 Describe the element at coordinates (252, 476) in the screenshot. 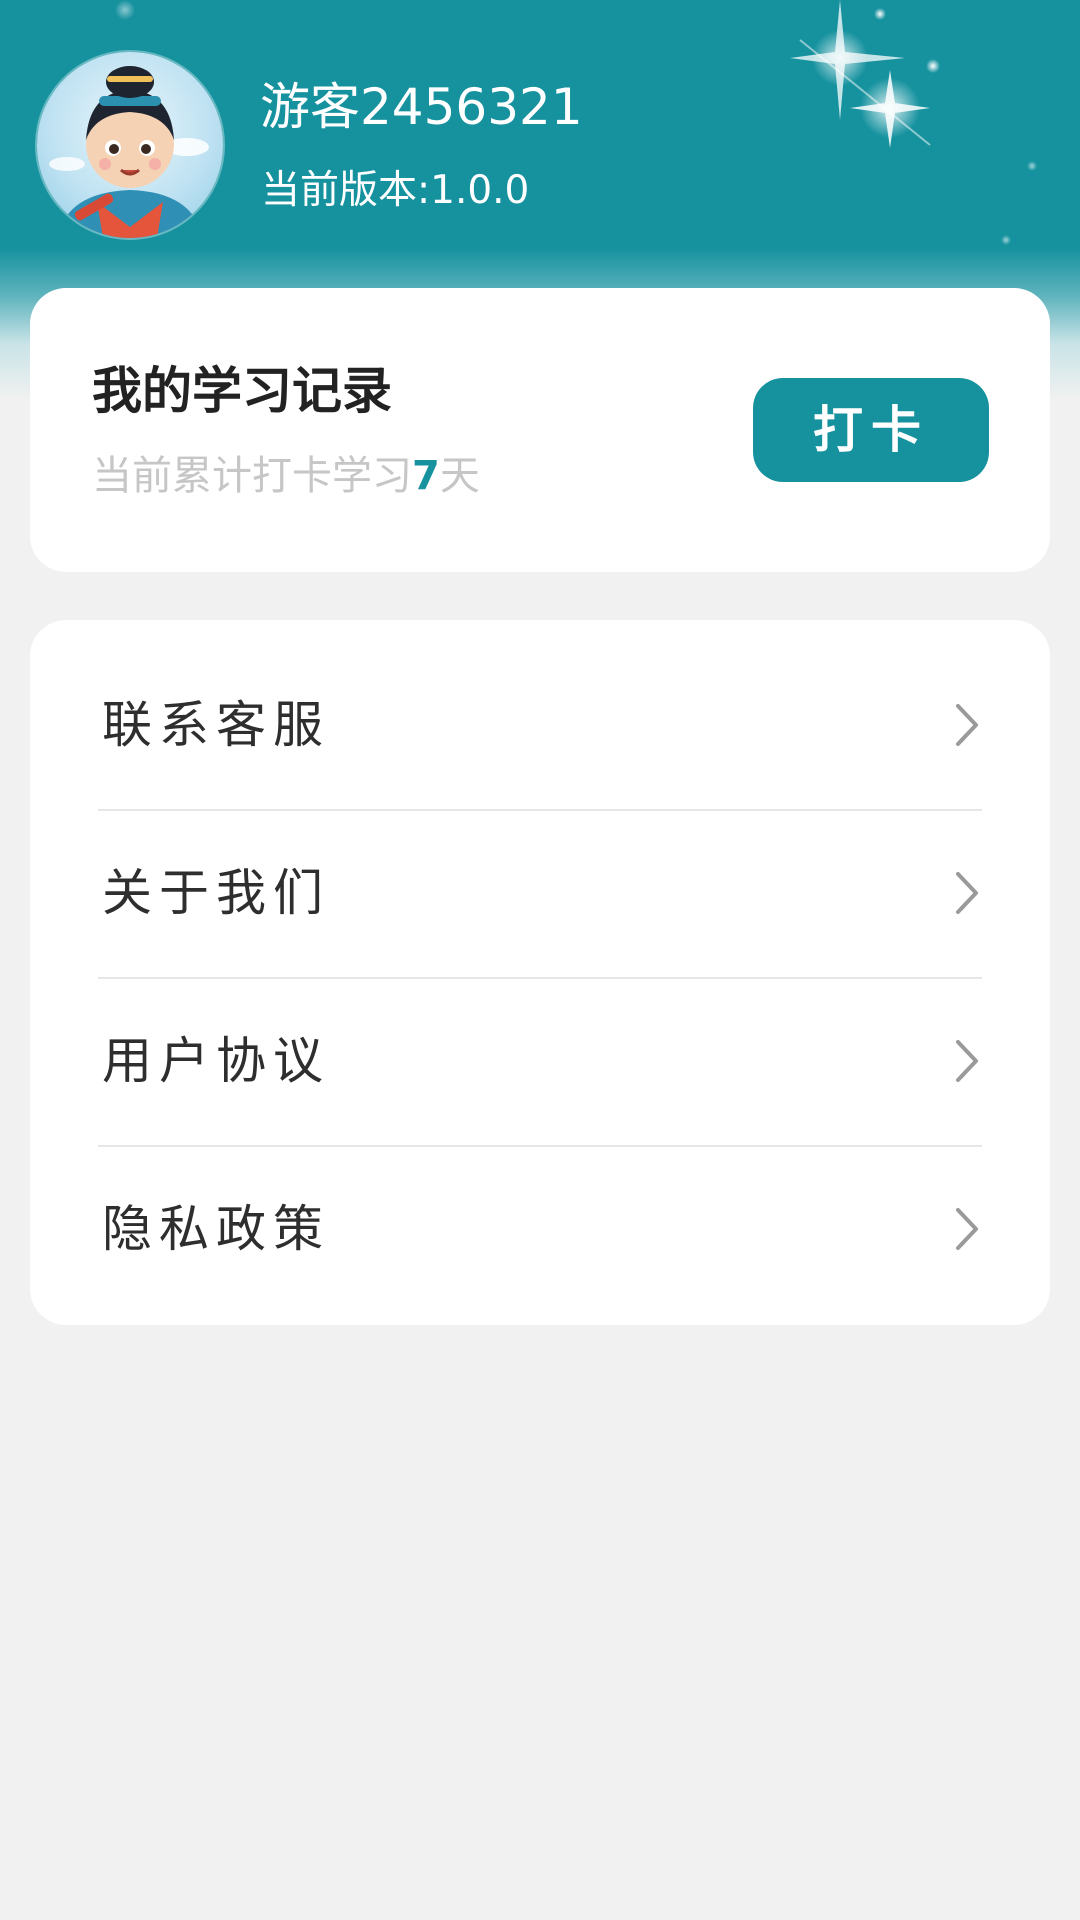

I see `checkin-summary-prefix: 当前累计打卡学习` at that location.